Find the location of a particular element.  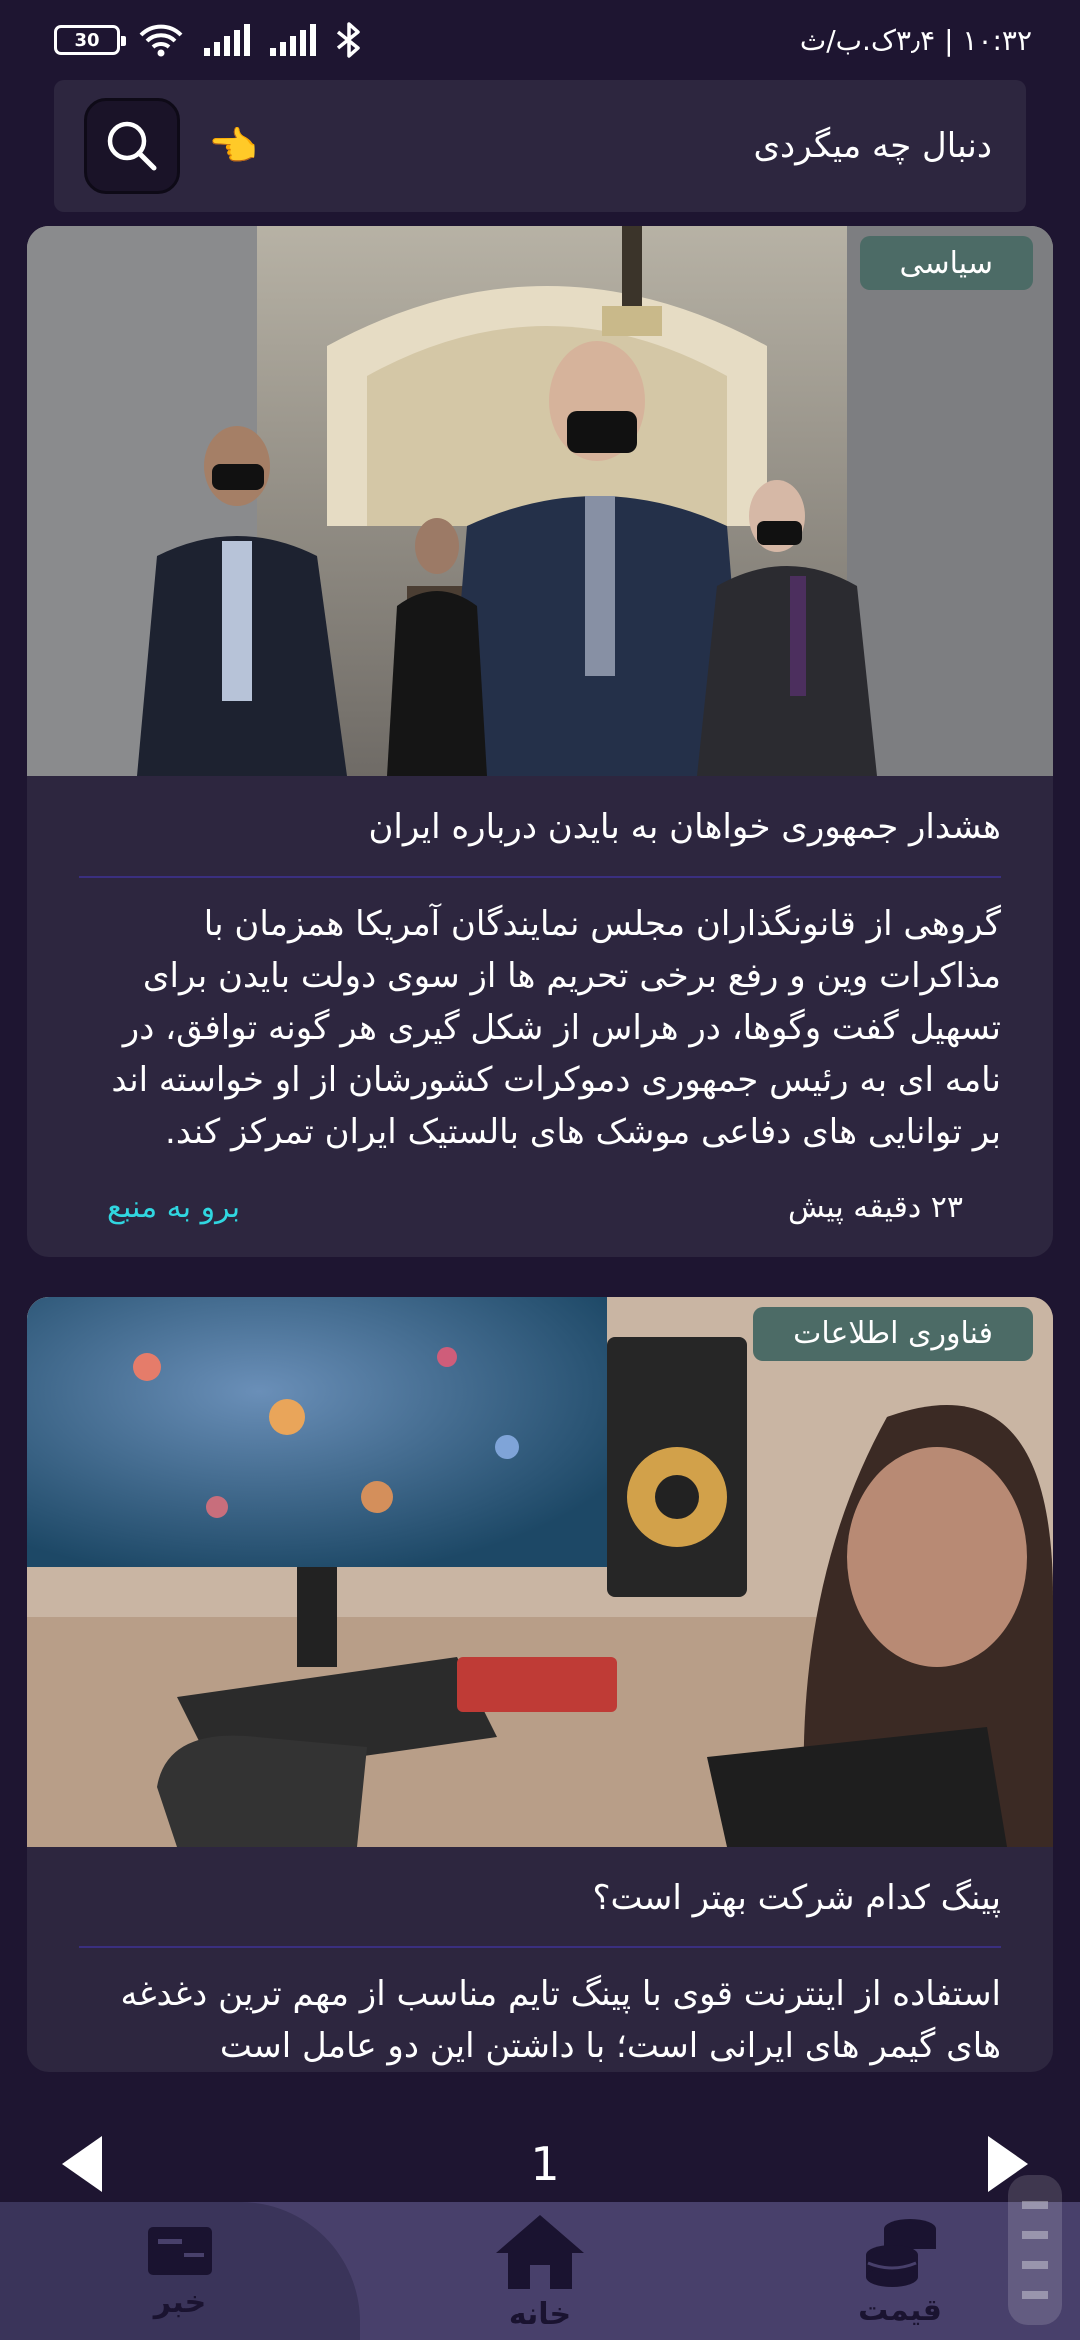

nav-item-home: خانه is located at coordinates (540, 2271).